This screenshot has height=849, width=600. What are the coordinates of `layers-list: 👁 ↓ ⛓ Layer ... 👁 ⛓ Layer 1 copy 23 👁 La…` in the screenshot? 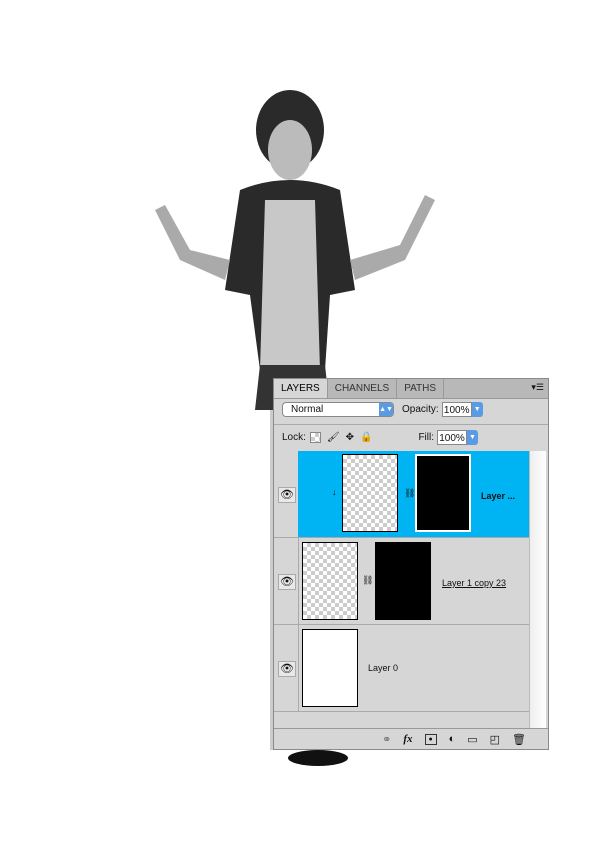 It's located at (402, 590).